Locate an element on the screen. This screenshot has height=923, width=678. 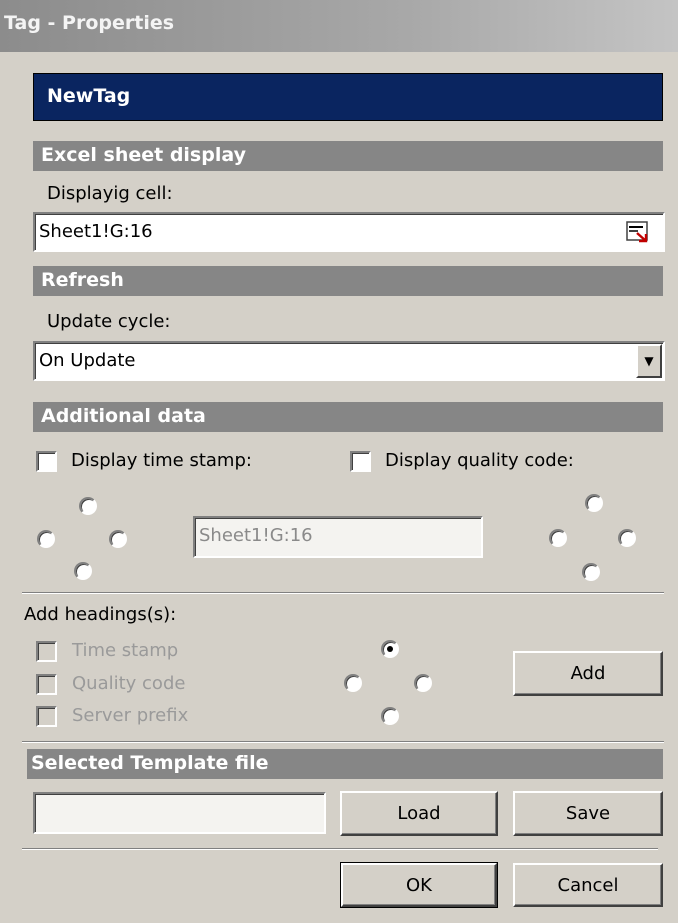
ok-button: OK is located at coordinates (419, 885).